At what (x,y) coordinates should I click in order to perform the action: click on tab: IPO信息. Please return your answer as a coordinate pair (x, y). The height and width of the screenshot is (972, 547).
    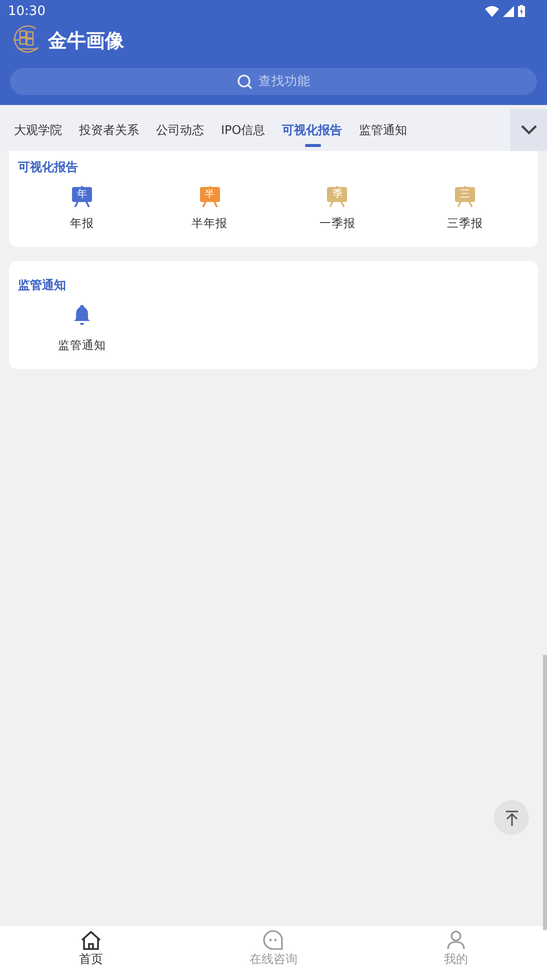
    Looking at the image, I should click on (243, 130).